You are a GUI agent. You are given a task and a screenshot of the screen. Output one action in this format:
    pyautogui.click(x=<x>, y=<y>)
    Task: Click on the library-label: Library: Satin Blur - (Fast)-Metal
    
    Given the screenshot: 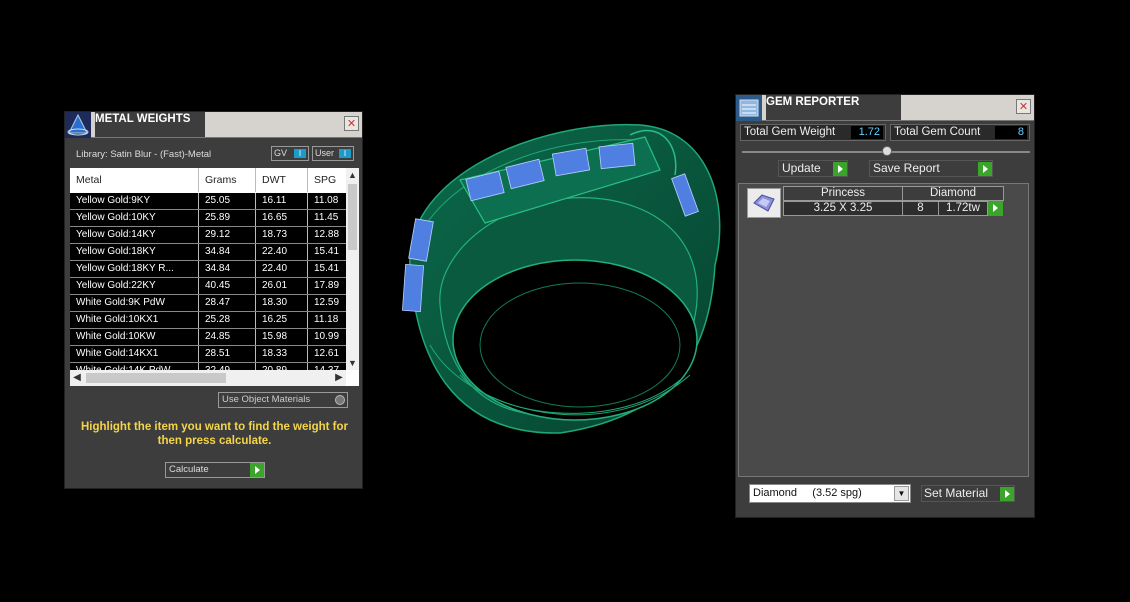 What is the action you would take?
    pyautogui.click(x=144, y=154)
    